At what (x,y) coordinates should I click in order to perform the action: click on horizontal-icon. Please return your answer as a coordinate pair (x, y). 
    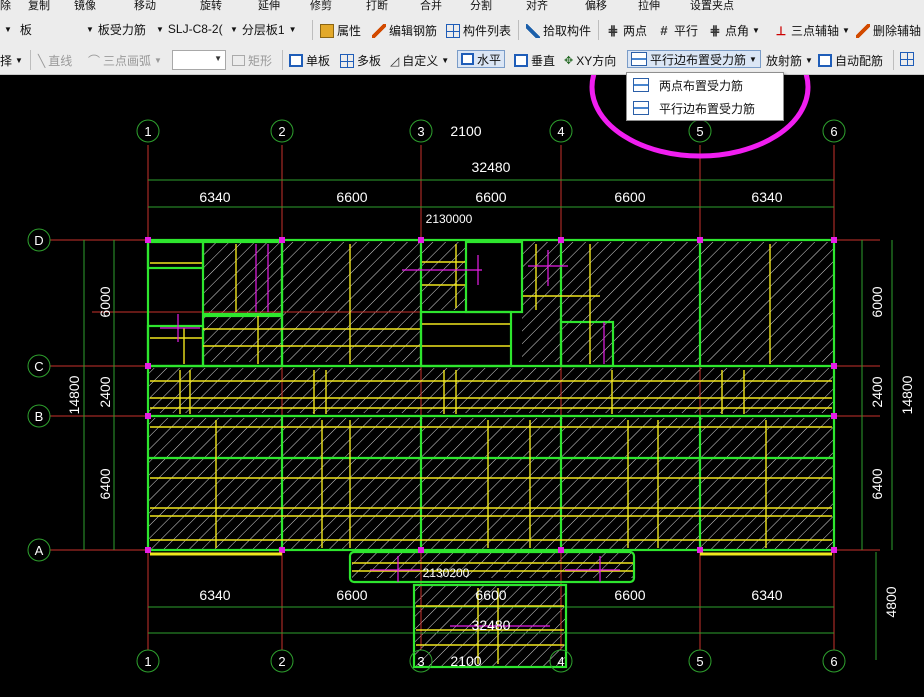
    Looking at the image, I should click on (467, 59).